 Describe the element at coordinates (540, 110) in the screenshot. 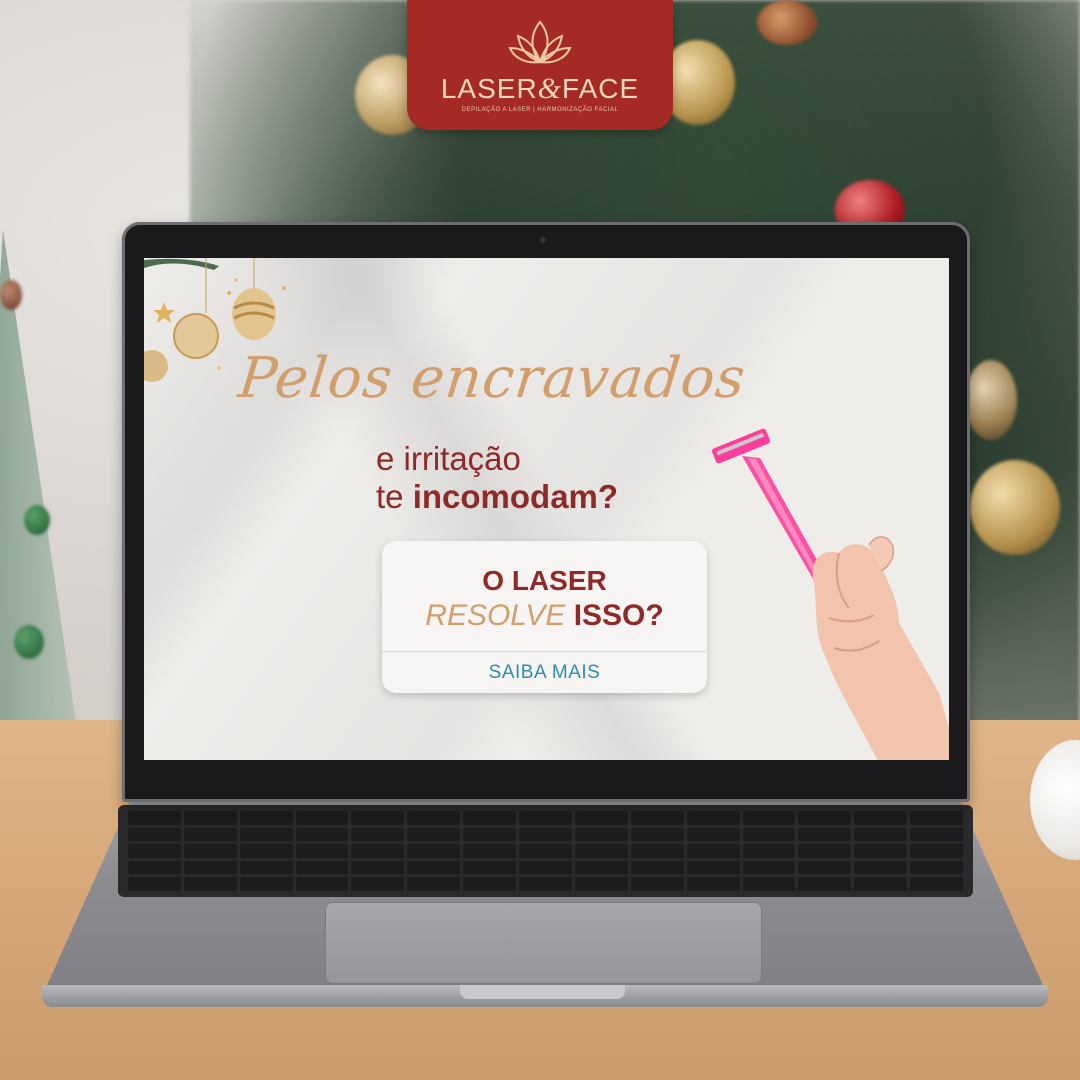

I see `brand-tagline: DEPILAÇÃO A LASER | HARMONIZAÇÃO FACIAL` at that location.